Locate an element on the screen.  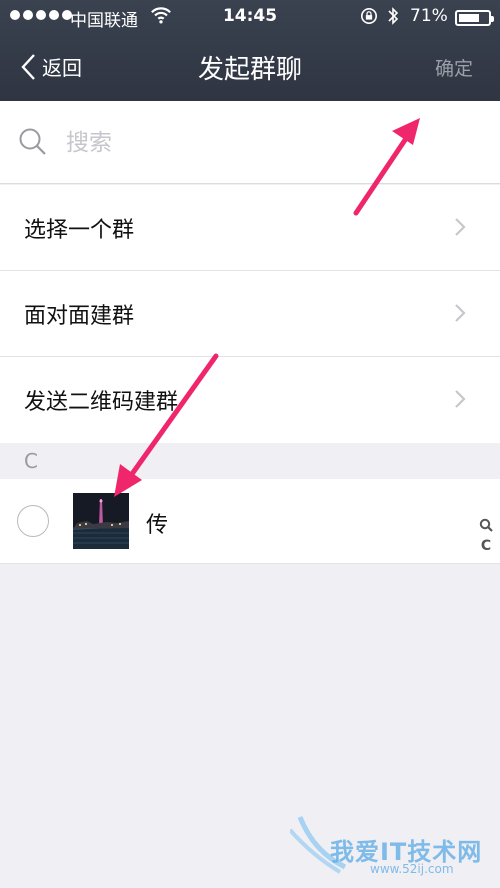
search-bar is located at coordinates (250, 142).